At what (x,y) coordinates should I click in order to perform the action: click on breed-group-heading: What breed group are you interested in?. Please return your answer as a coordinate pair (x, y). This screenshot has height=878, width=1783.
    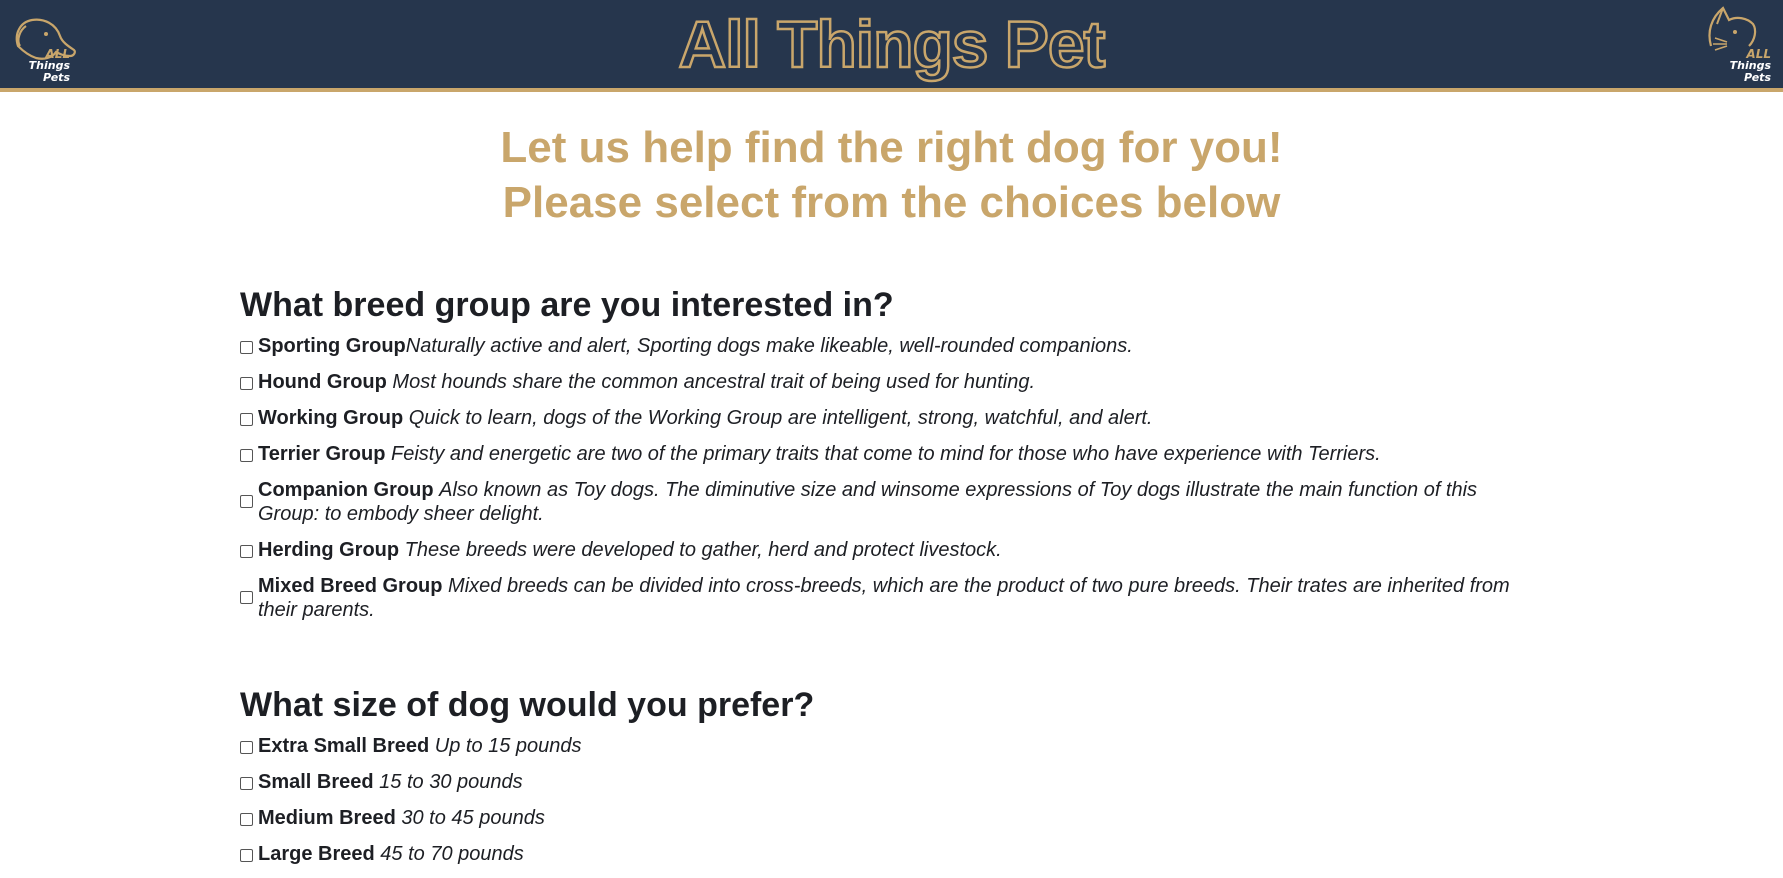
    Looking at the image, I should click on (567, 305).